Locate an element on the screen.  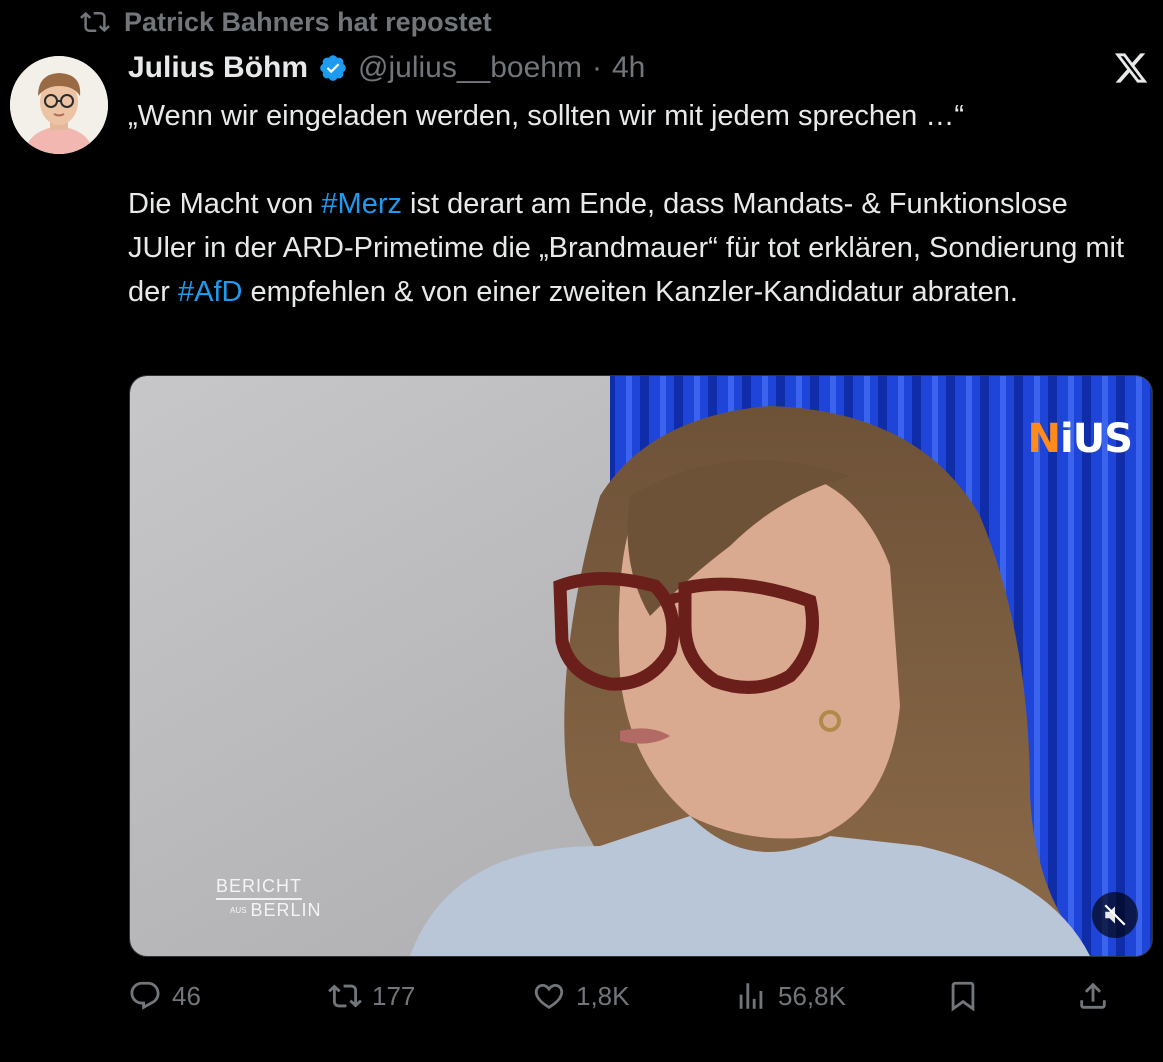
like-button: 1,8K is located at coordinates (581, 996).